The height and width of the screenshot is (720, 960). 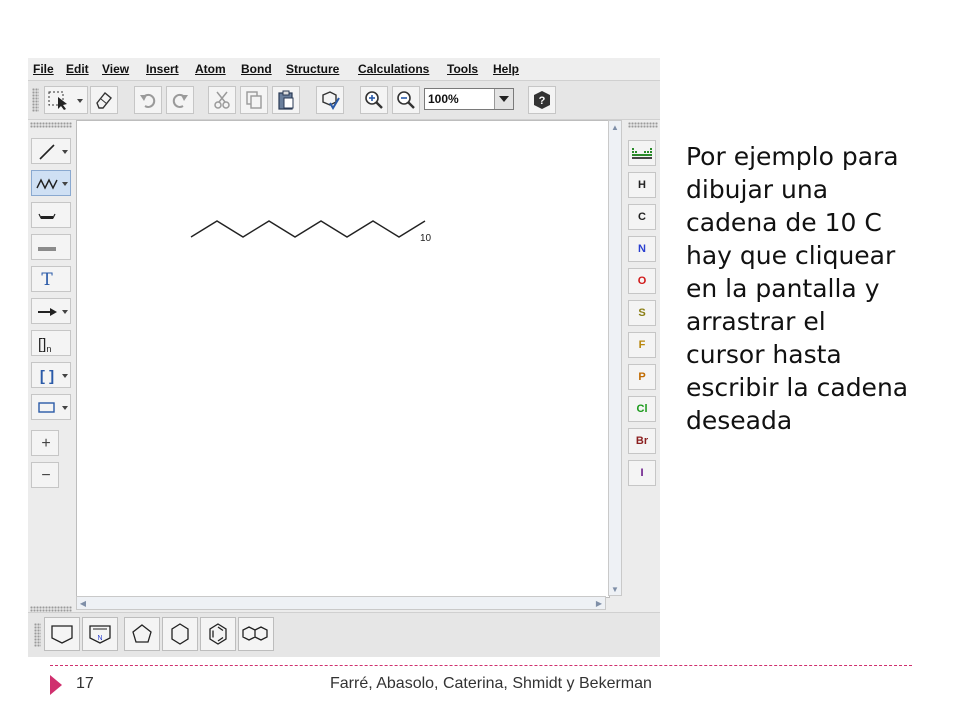 I want to click on element-symbol: Cl, so click(x=642, y=409).